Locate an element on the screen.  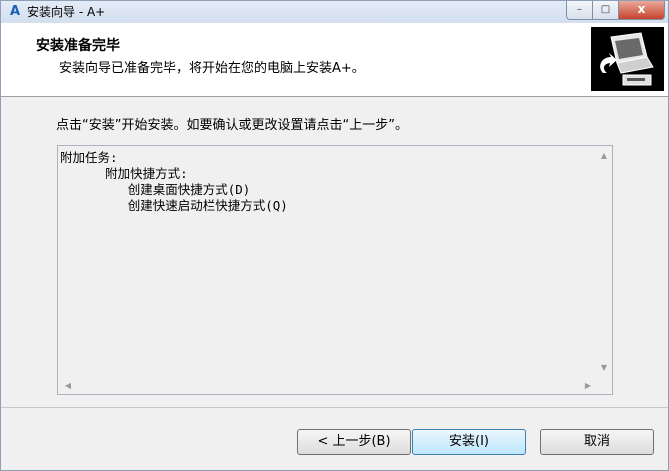
scroll-left-icon: ◀ is located at coordinates (68, 386).